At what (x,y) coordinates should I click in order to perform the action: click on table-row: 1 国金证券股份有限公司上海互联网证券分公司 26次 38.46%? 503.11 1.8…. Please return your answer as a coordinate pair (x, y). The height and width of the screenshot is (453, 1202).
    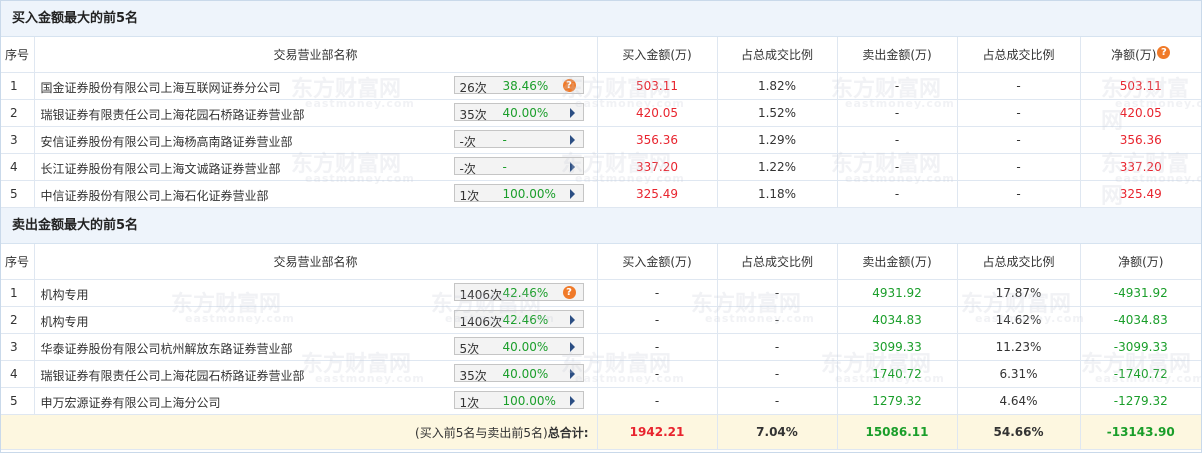
    Looking at the image, I should click on (601, 86).